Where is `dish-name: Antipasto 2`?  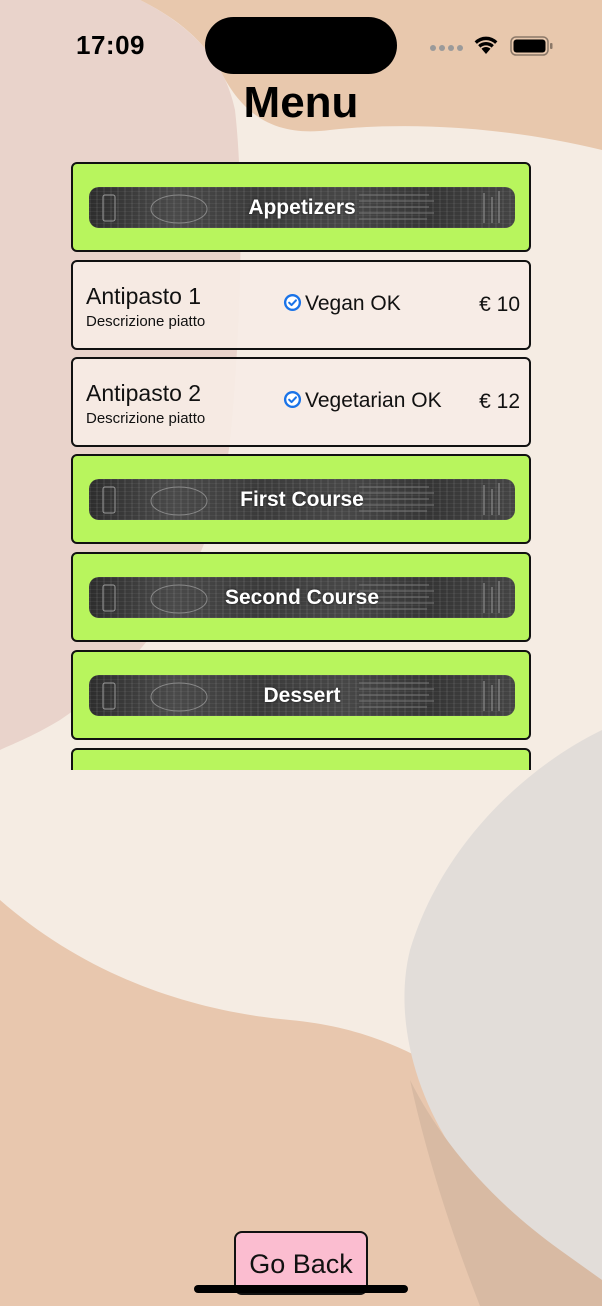
dish-name: Antipasto 2 is located at coordinates (144, 393).